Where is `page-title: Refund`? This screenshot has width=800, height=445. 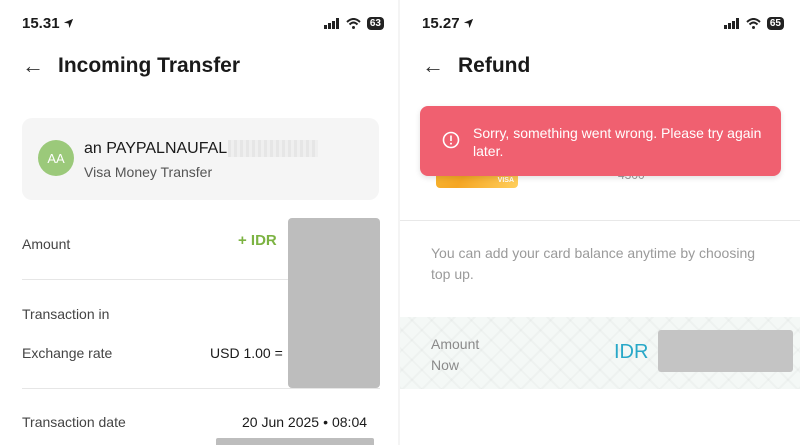 page-title: Refund is located at coordinates (494, 65).